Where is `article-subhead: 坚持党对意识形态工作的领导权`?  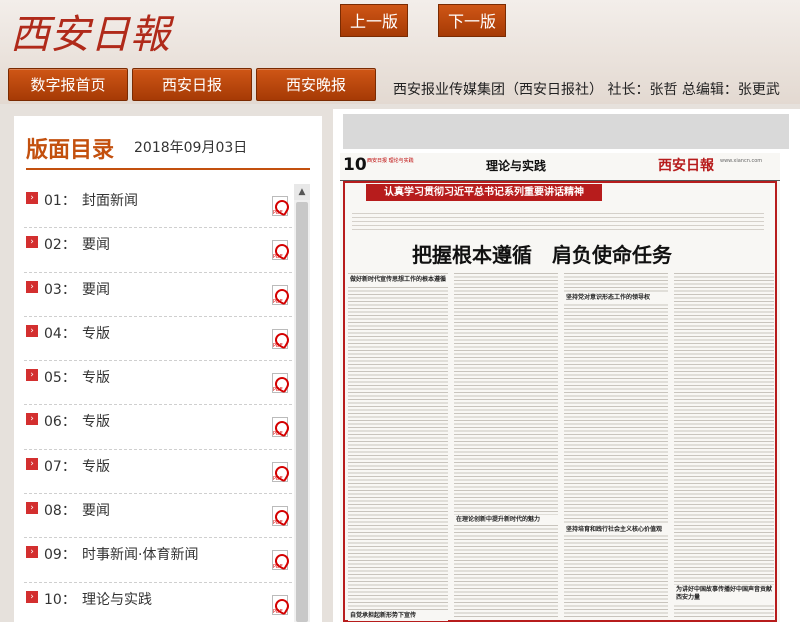 article-subhead: 坚持党对意识形态工作的领导权 is located at coordinates (616, 298).